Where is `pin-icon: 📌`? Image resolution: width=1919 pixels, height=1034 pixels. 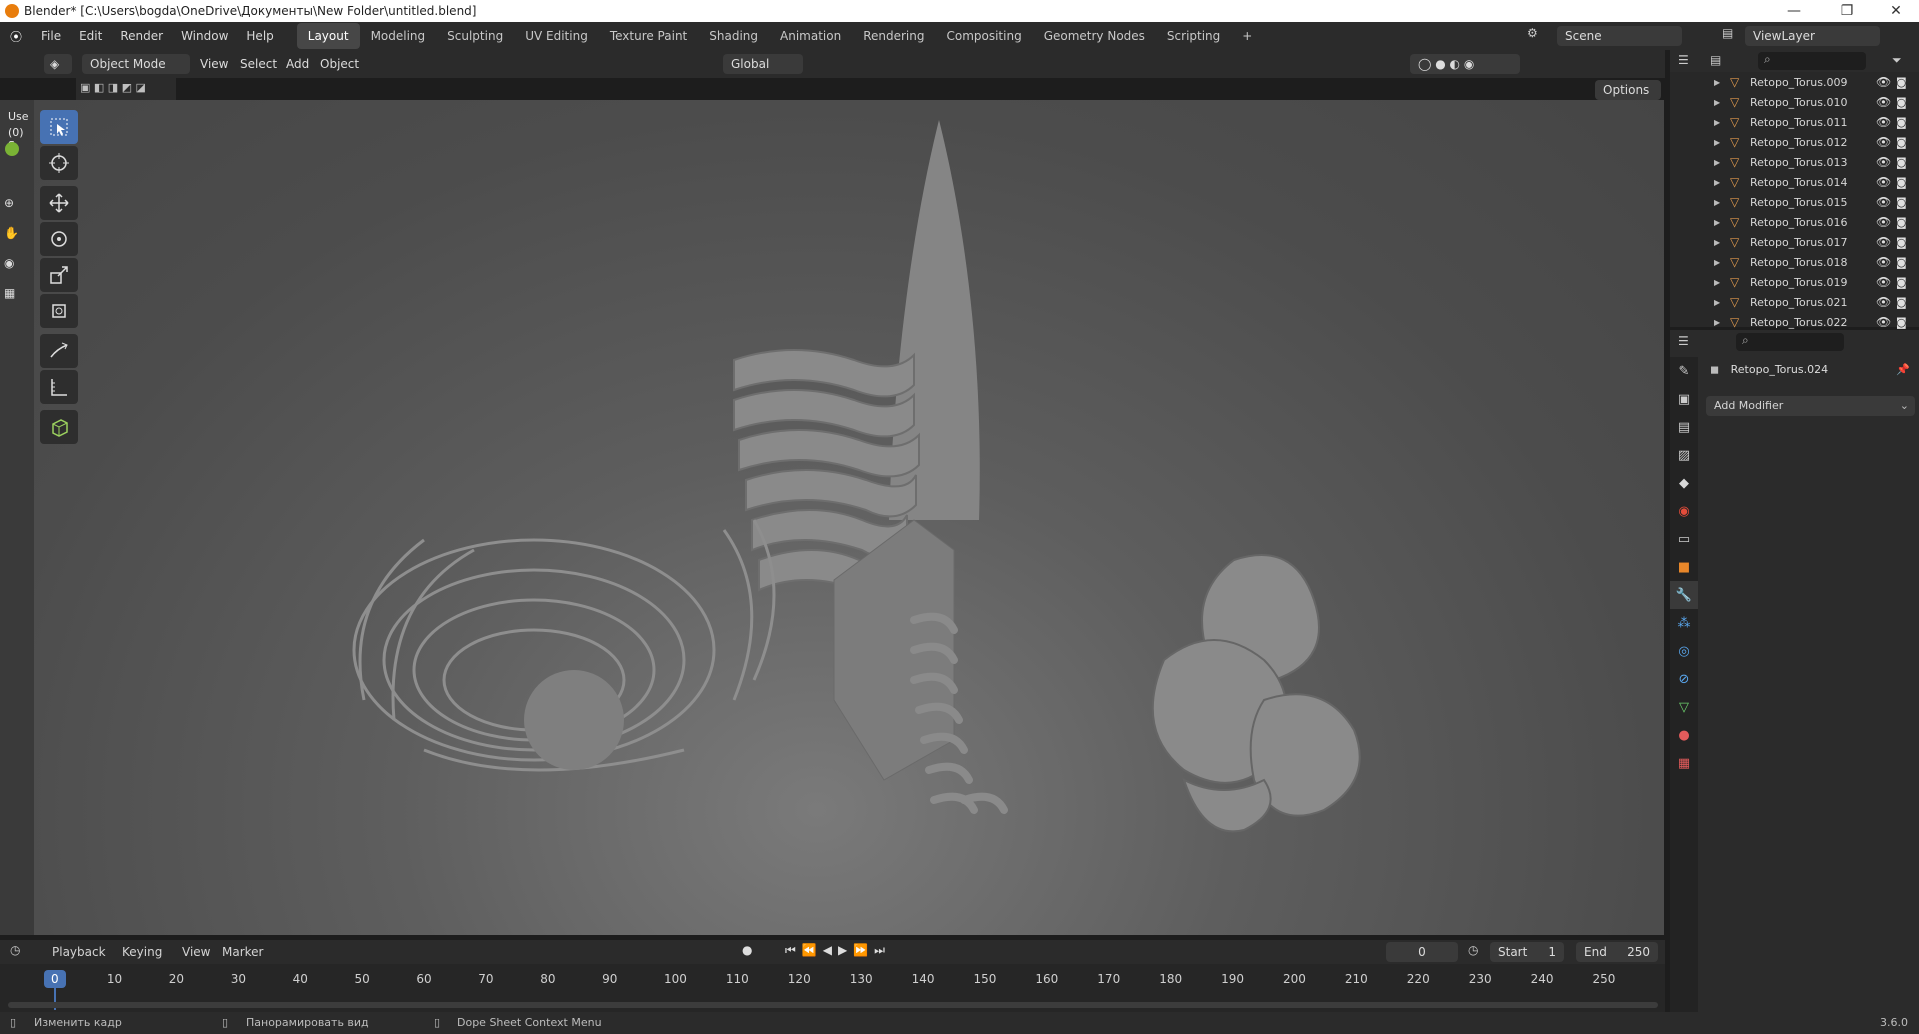
pin-icon: 📌 is located at coordinates (1903, 369).